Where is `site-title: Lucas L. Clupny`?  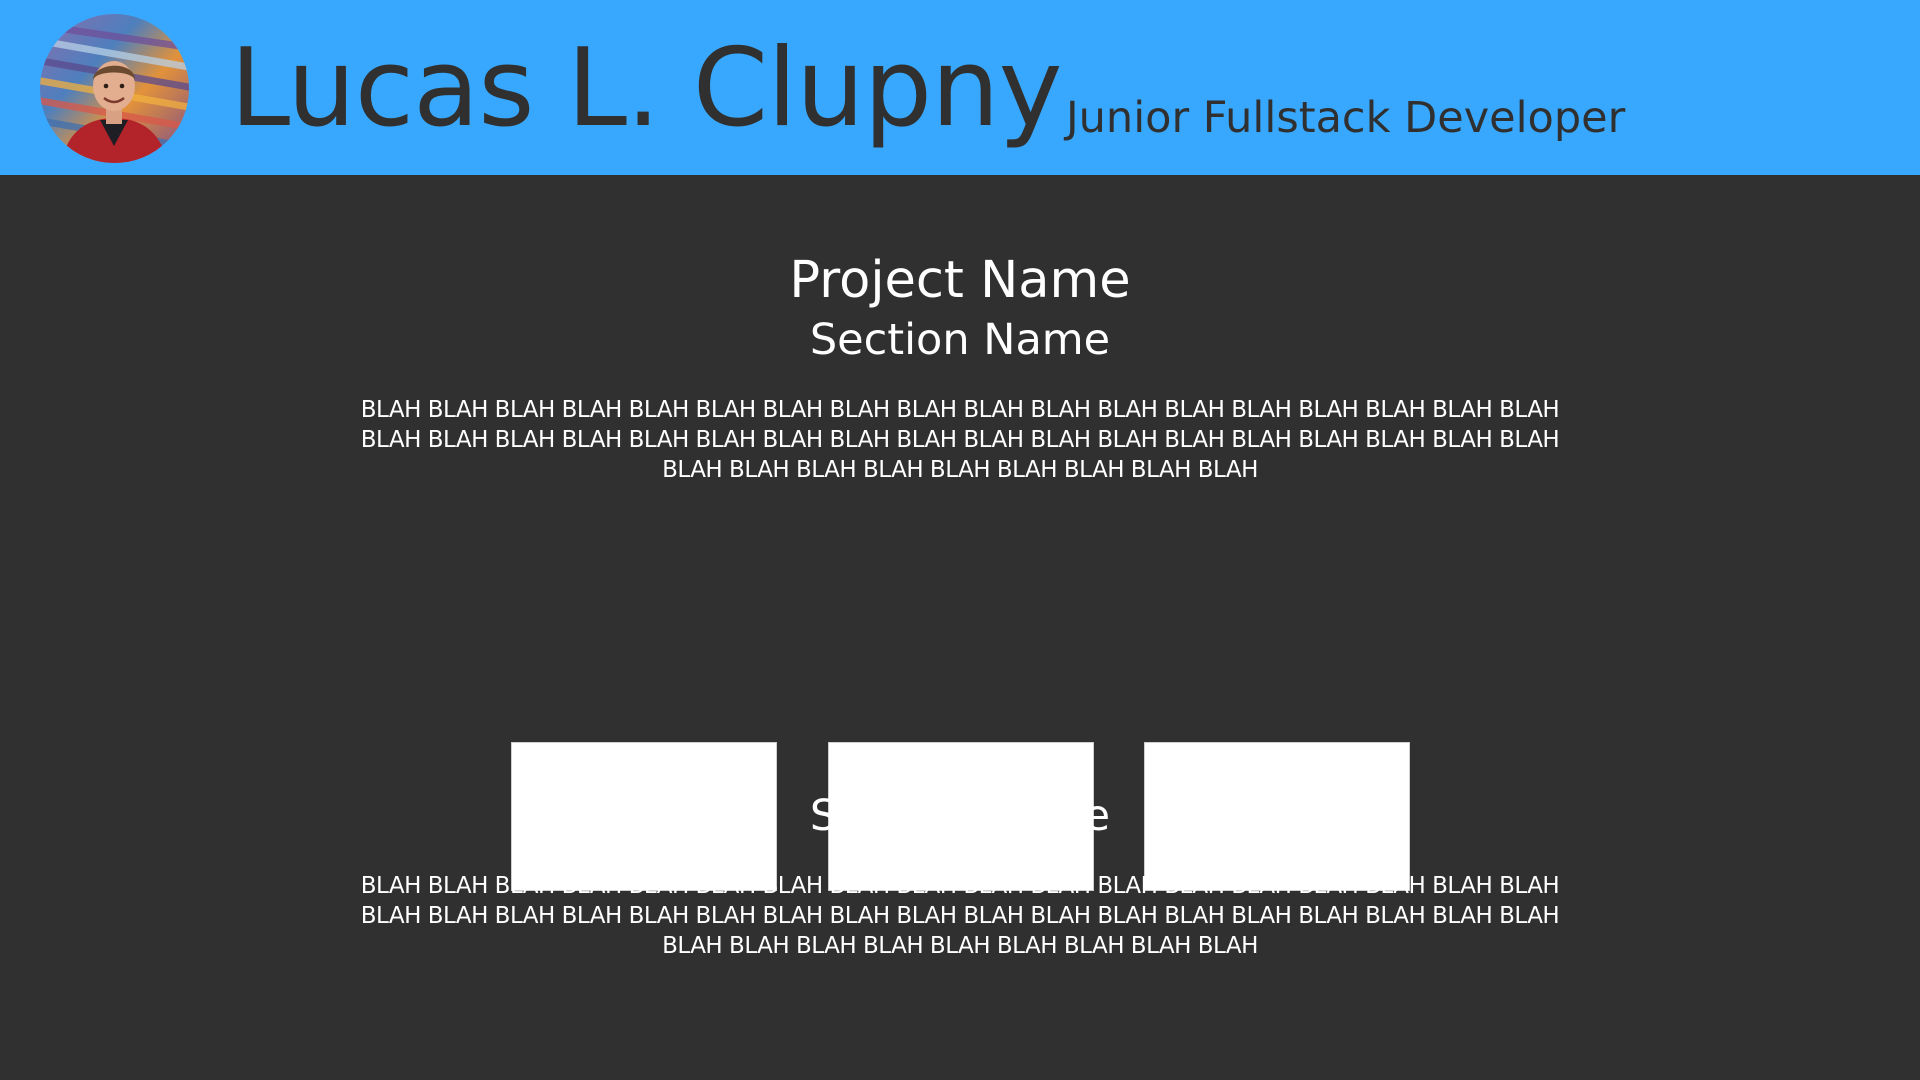 site-title: Lucas L. Clupny is located at coordinates (646, 88).